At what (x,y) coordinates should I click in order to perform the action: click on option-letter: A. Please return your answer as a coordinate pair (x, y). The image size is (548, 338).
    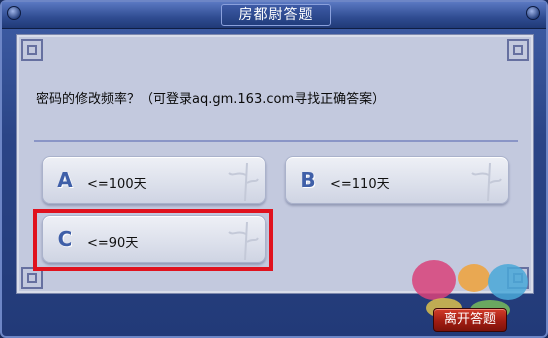
    Looking at the image, I should click on (65, 180).